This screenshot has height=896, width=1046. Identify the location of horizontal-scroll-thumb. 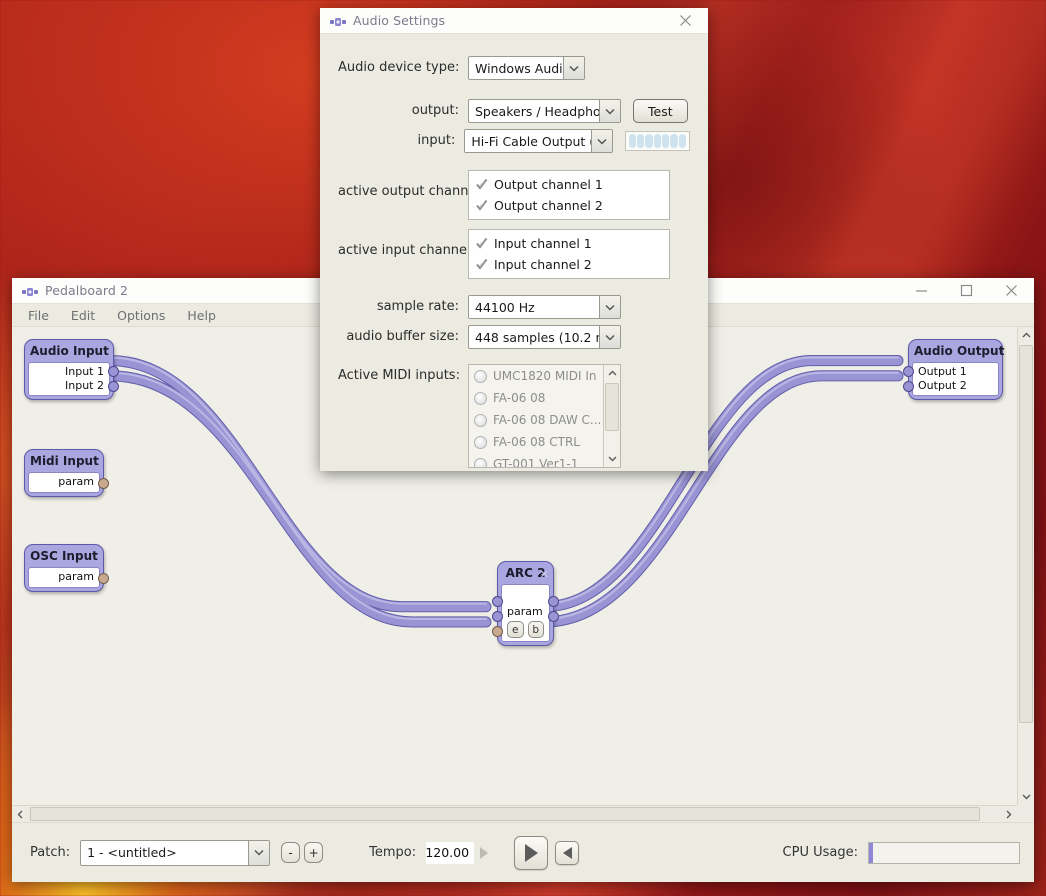
(505, 814).